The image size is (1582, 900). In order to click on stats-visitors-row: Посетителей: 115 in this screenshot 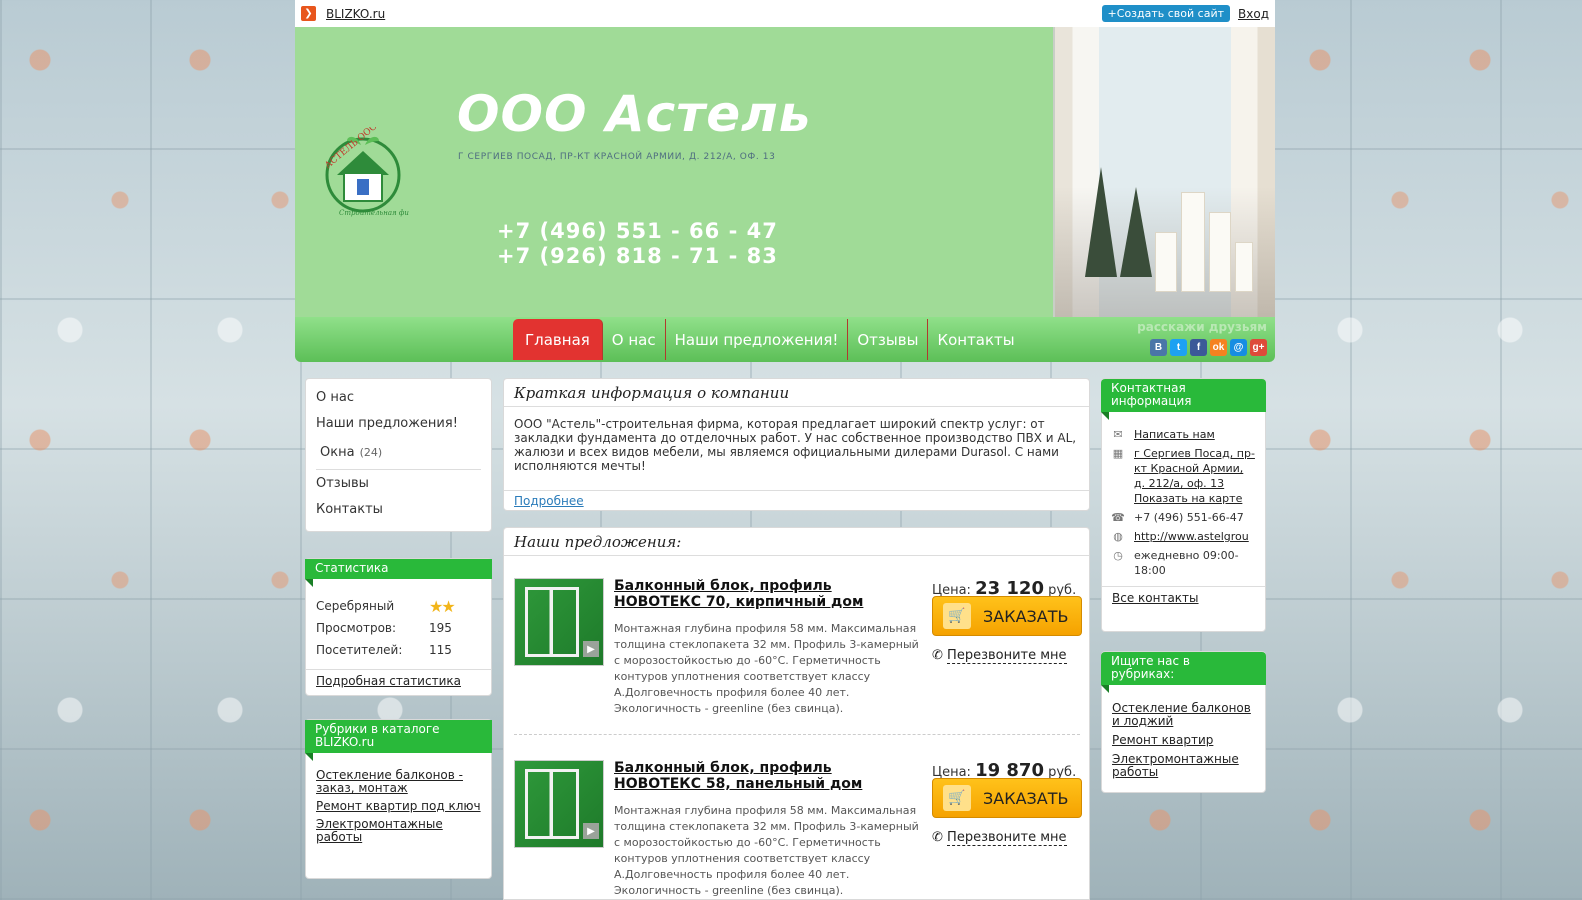, I will do `click(398, 650)`.